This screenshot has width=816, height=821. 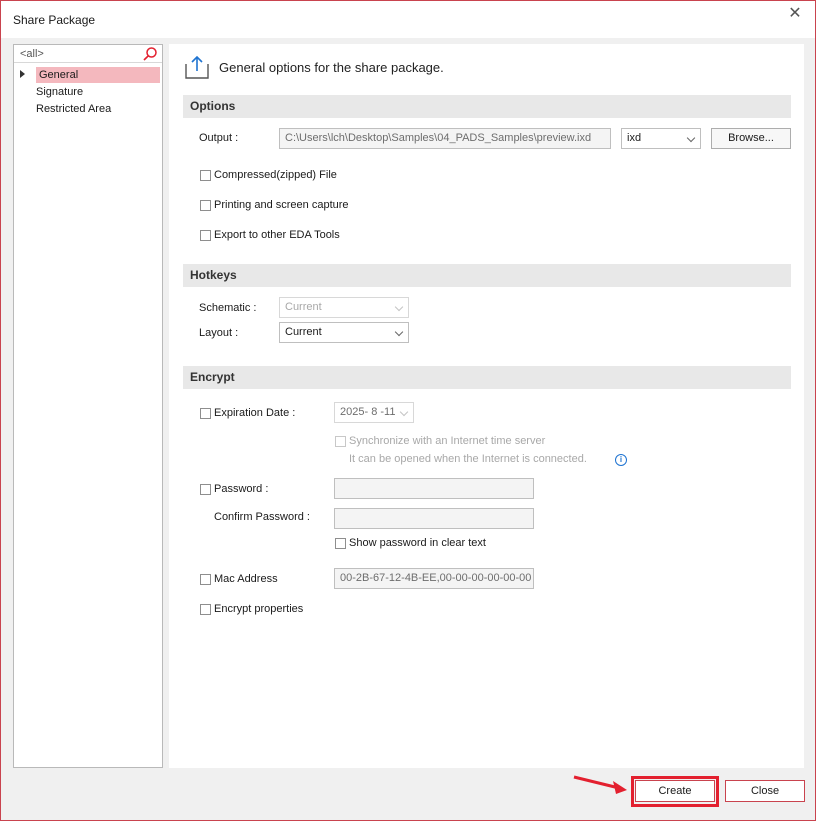 I want to click on encrypt-properties-checkbox, so click(x=205, y=609).